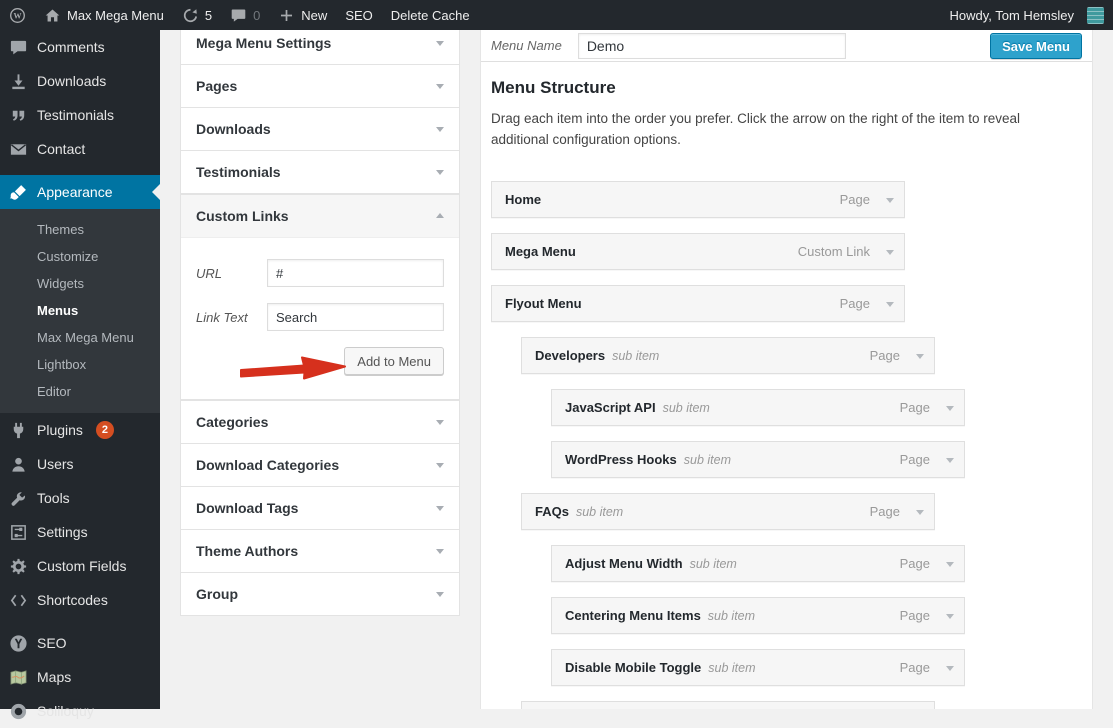  Describe the element at coordinates (358, 15) in the screenshot. I see `seo-menu: SEO` at that location.